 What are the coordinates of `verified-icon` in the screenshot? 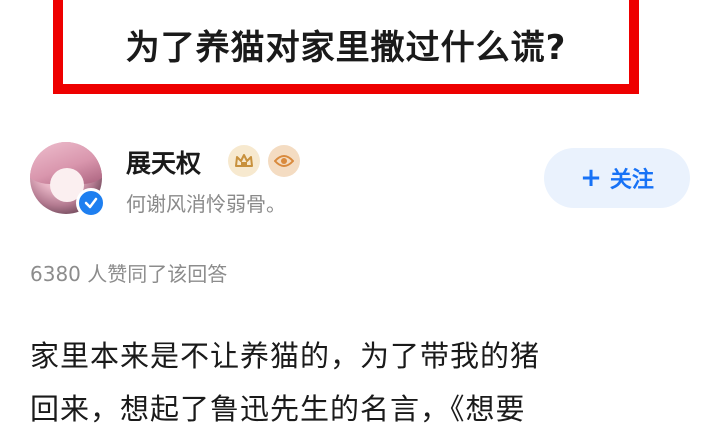 It's located at (91, 203).